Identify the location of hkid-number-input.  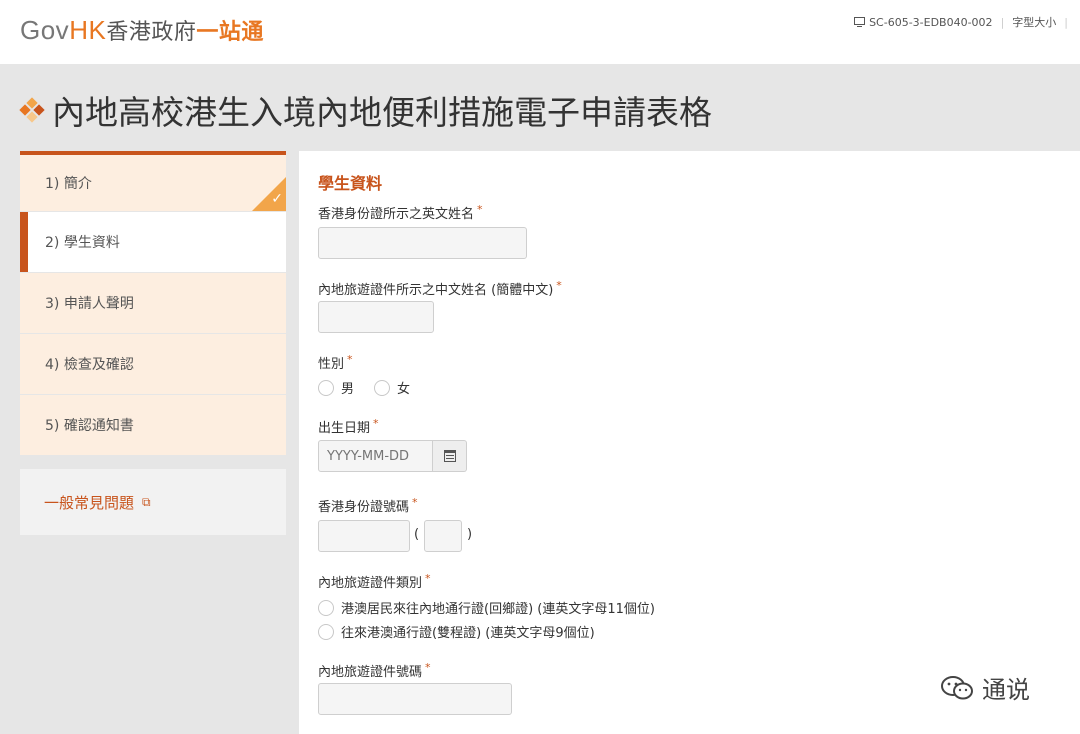
(364, 536).